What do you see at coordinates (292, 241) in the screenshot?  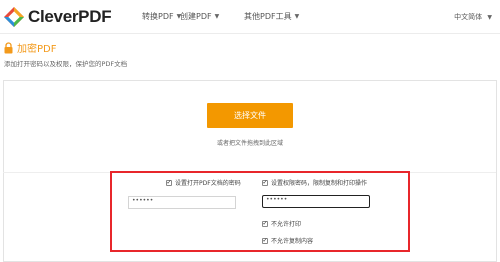 I see `no-copy-label: 不允许复制内容` at bounding box center [292, 241].